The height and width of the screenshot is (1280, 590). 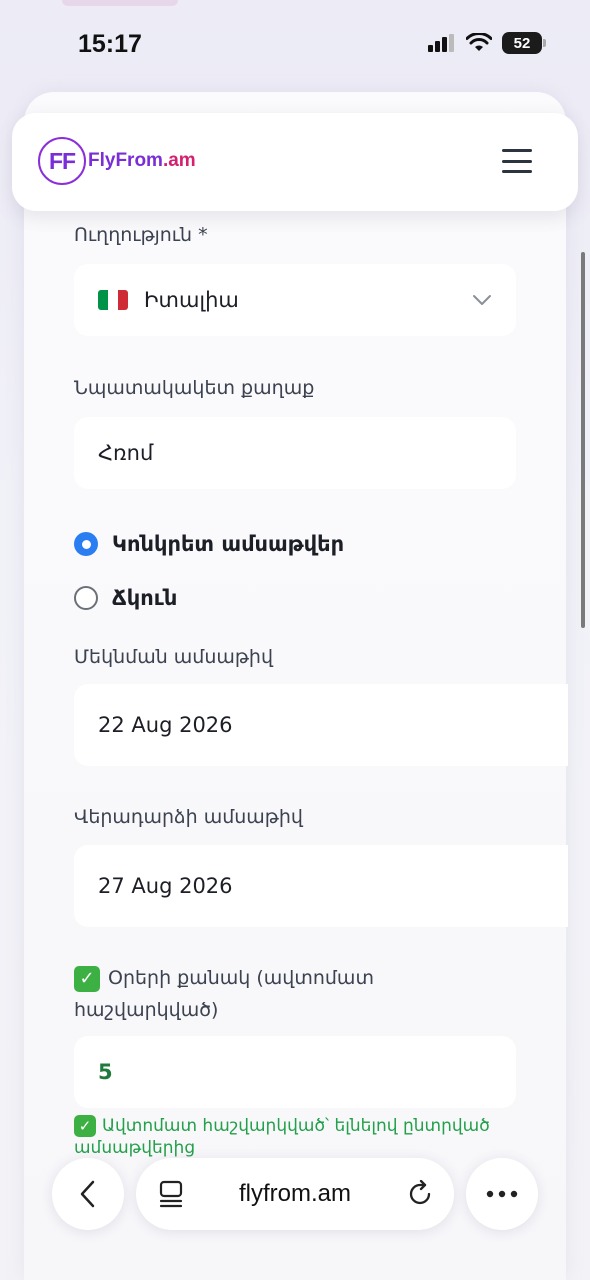 I want to click on address-bar: flyfrom.am, so click(x=295, y=1194).